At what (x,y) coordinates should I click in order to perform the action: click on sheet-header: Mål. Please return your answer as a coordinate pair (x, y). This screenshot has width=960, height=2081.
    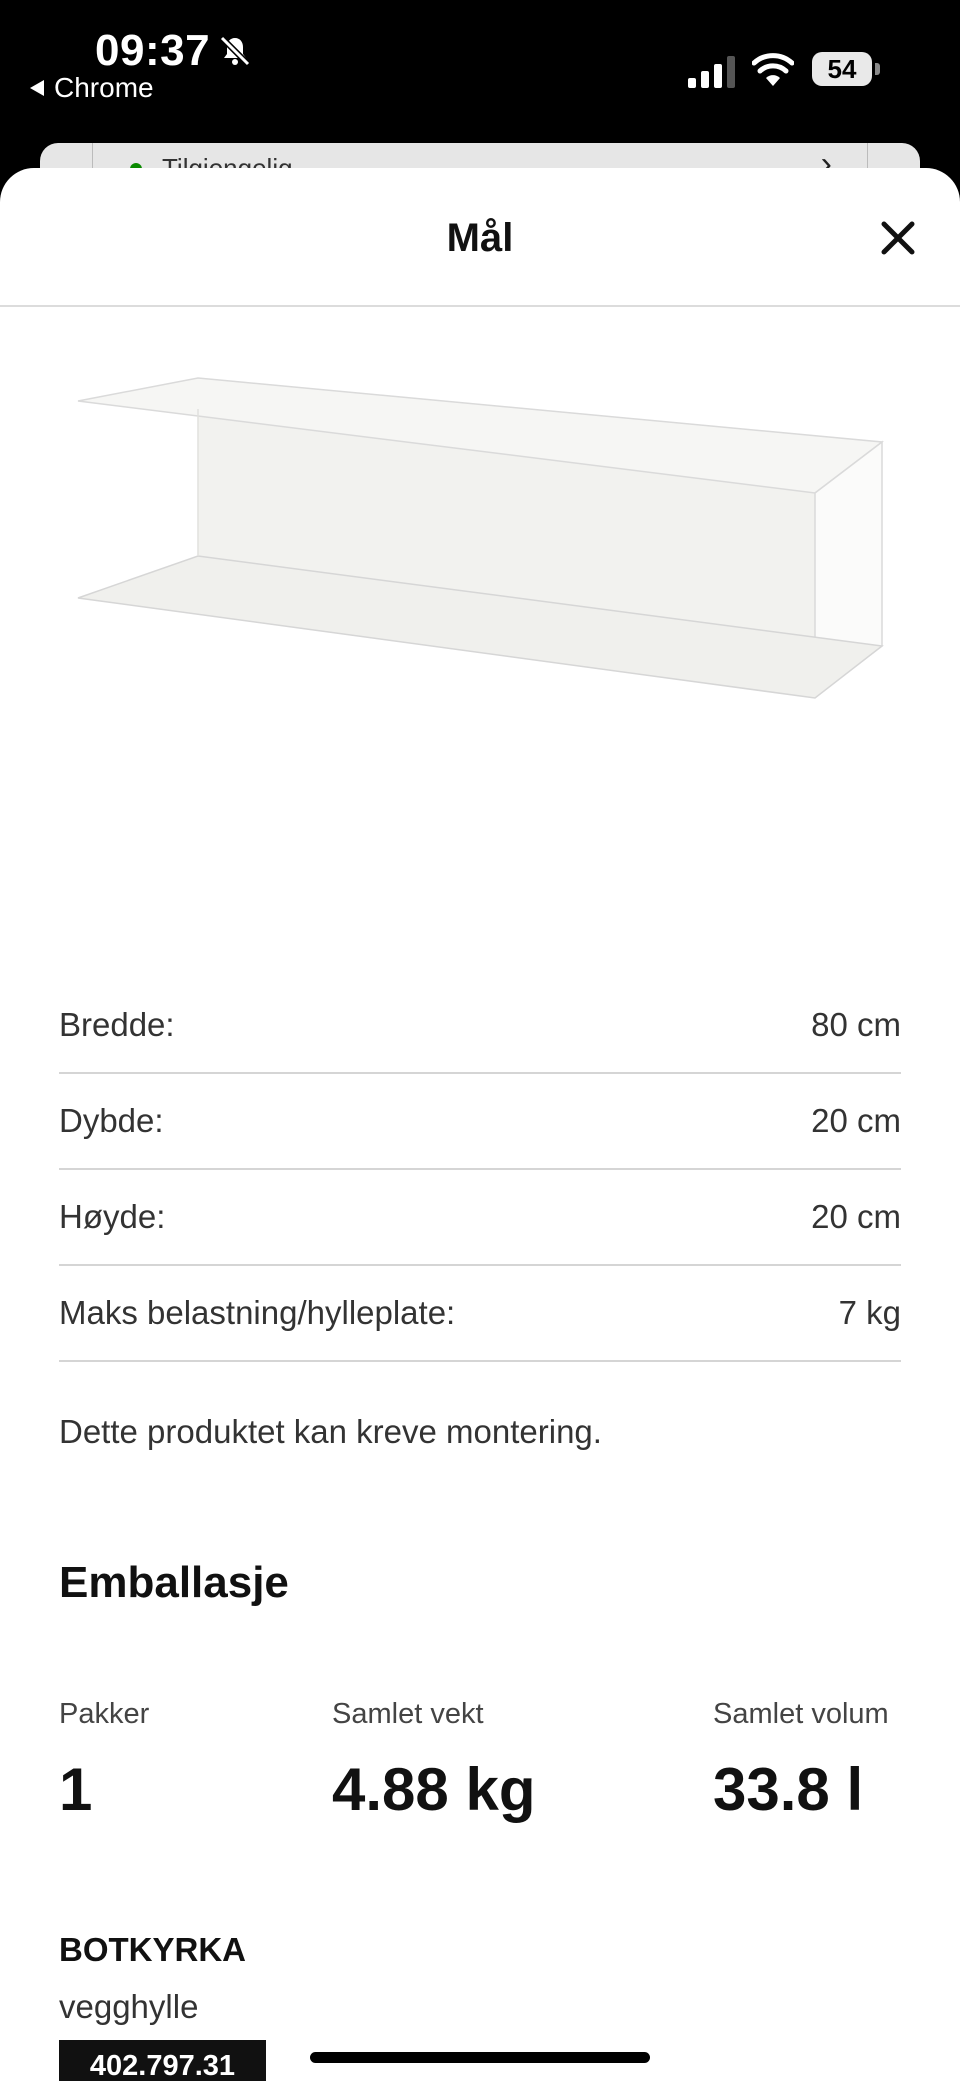
    Looking at the image, I should click on (480, 237).